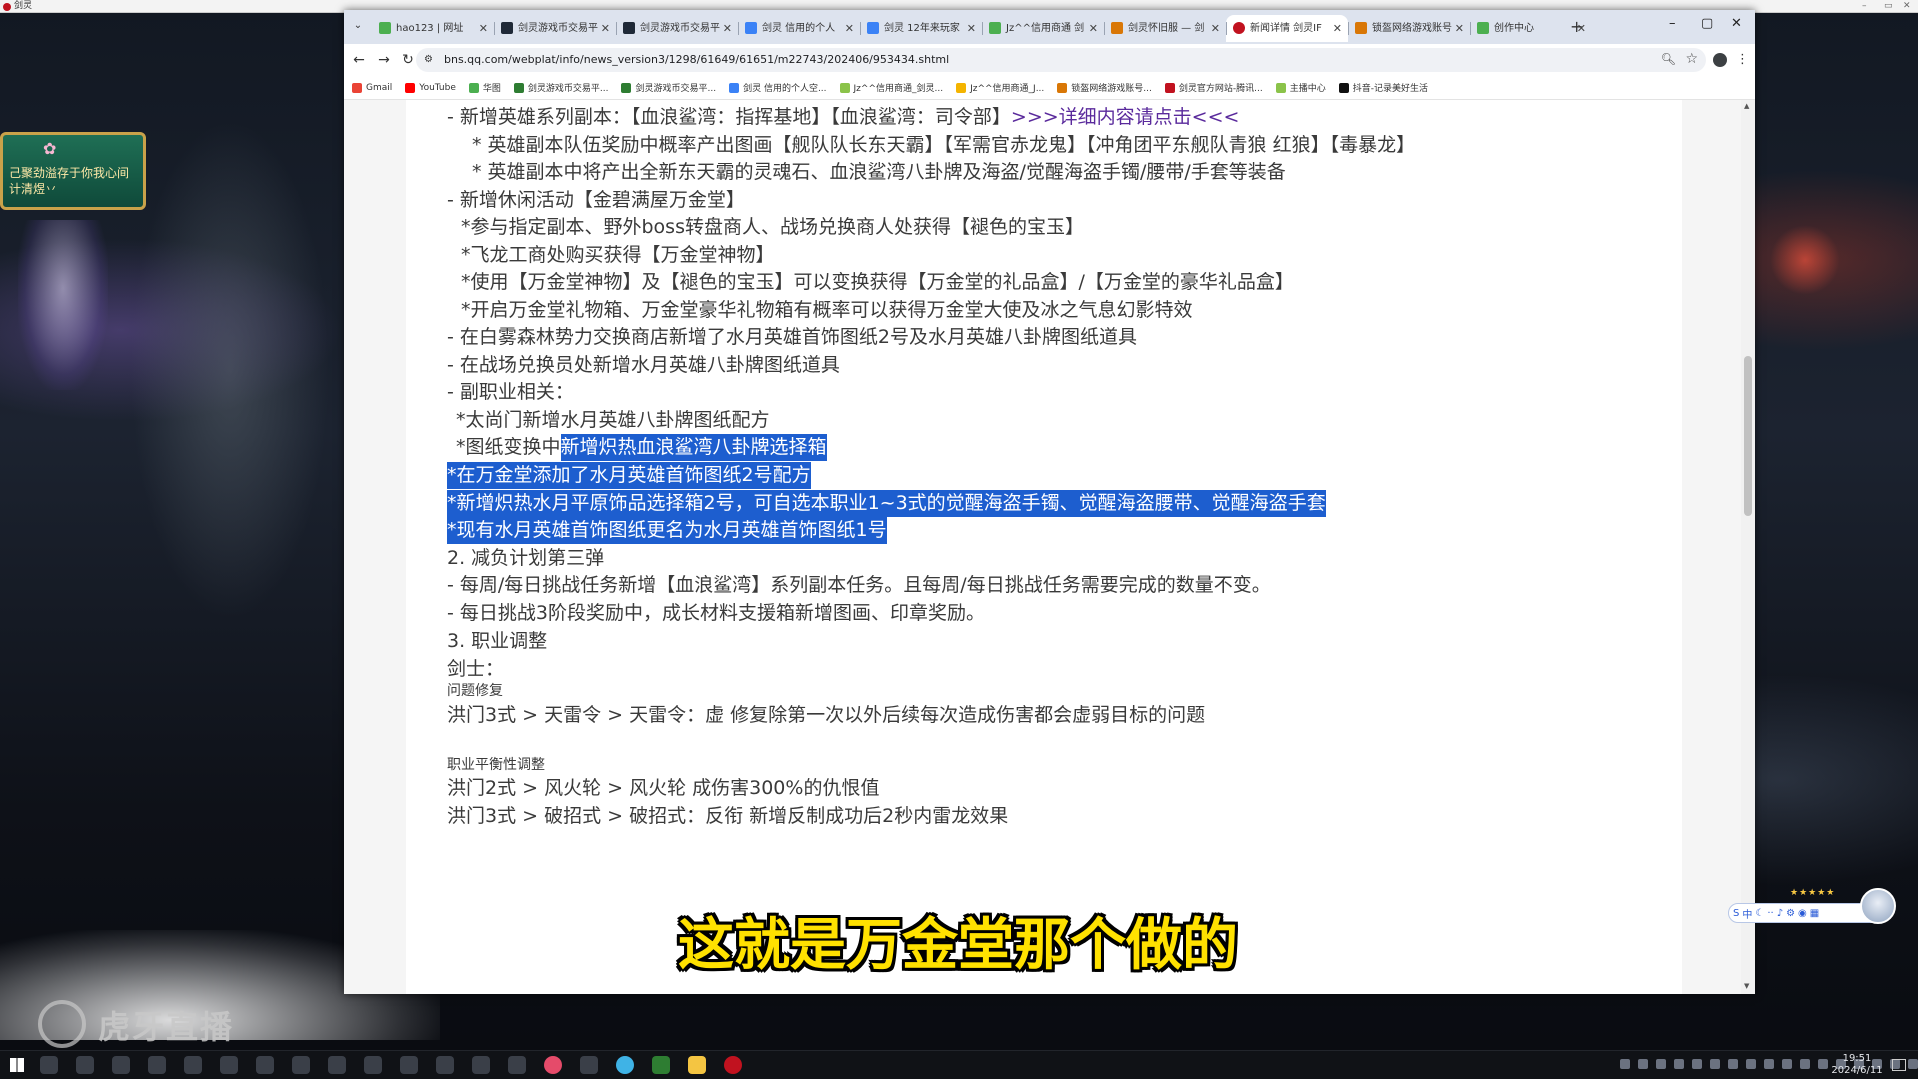  Describe the element at coordinates (677, 28) in the screenshot. I see `tab-2: 剑灵游戏币交易平 ✕` at that location.